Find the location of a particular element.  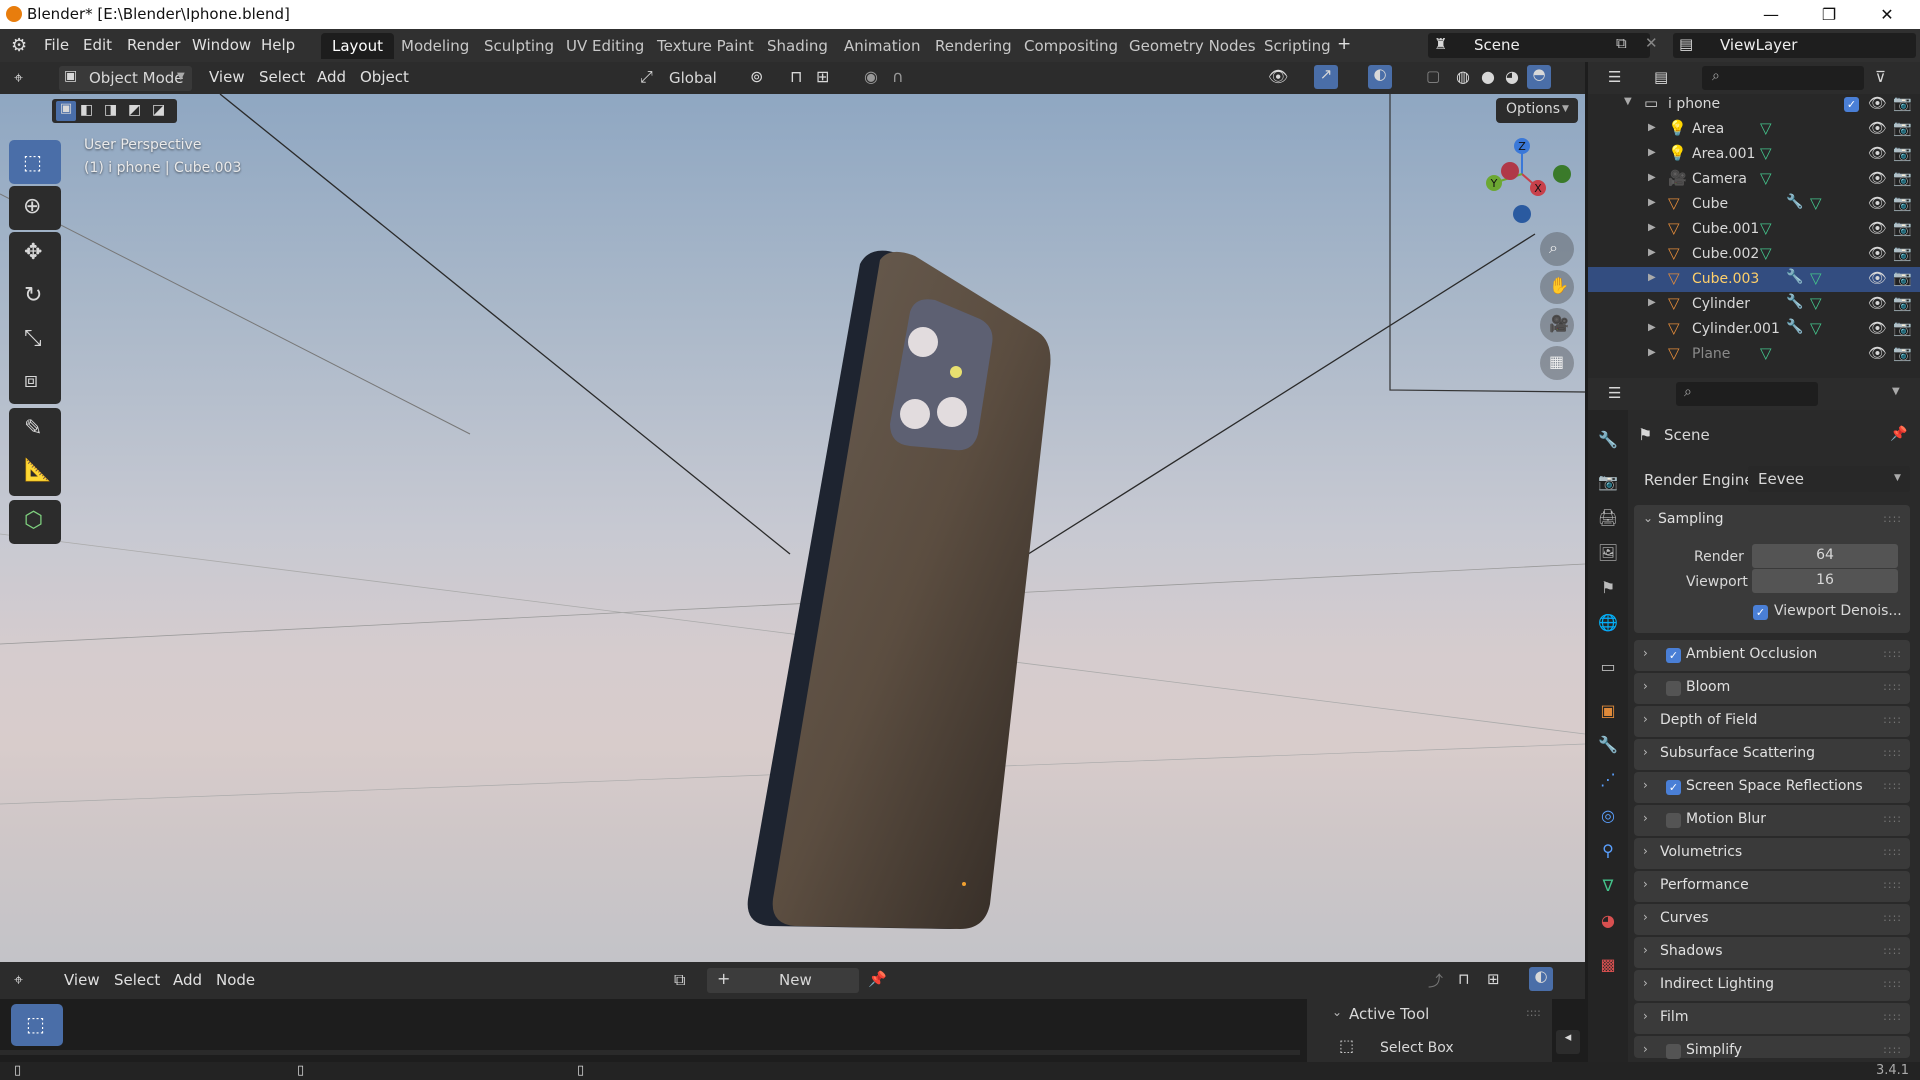

options-dropdown: Options ▼ is located at coordinates (1537, 110).